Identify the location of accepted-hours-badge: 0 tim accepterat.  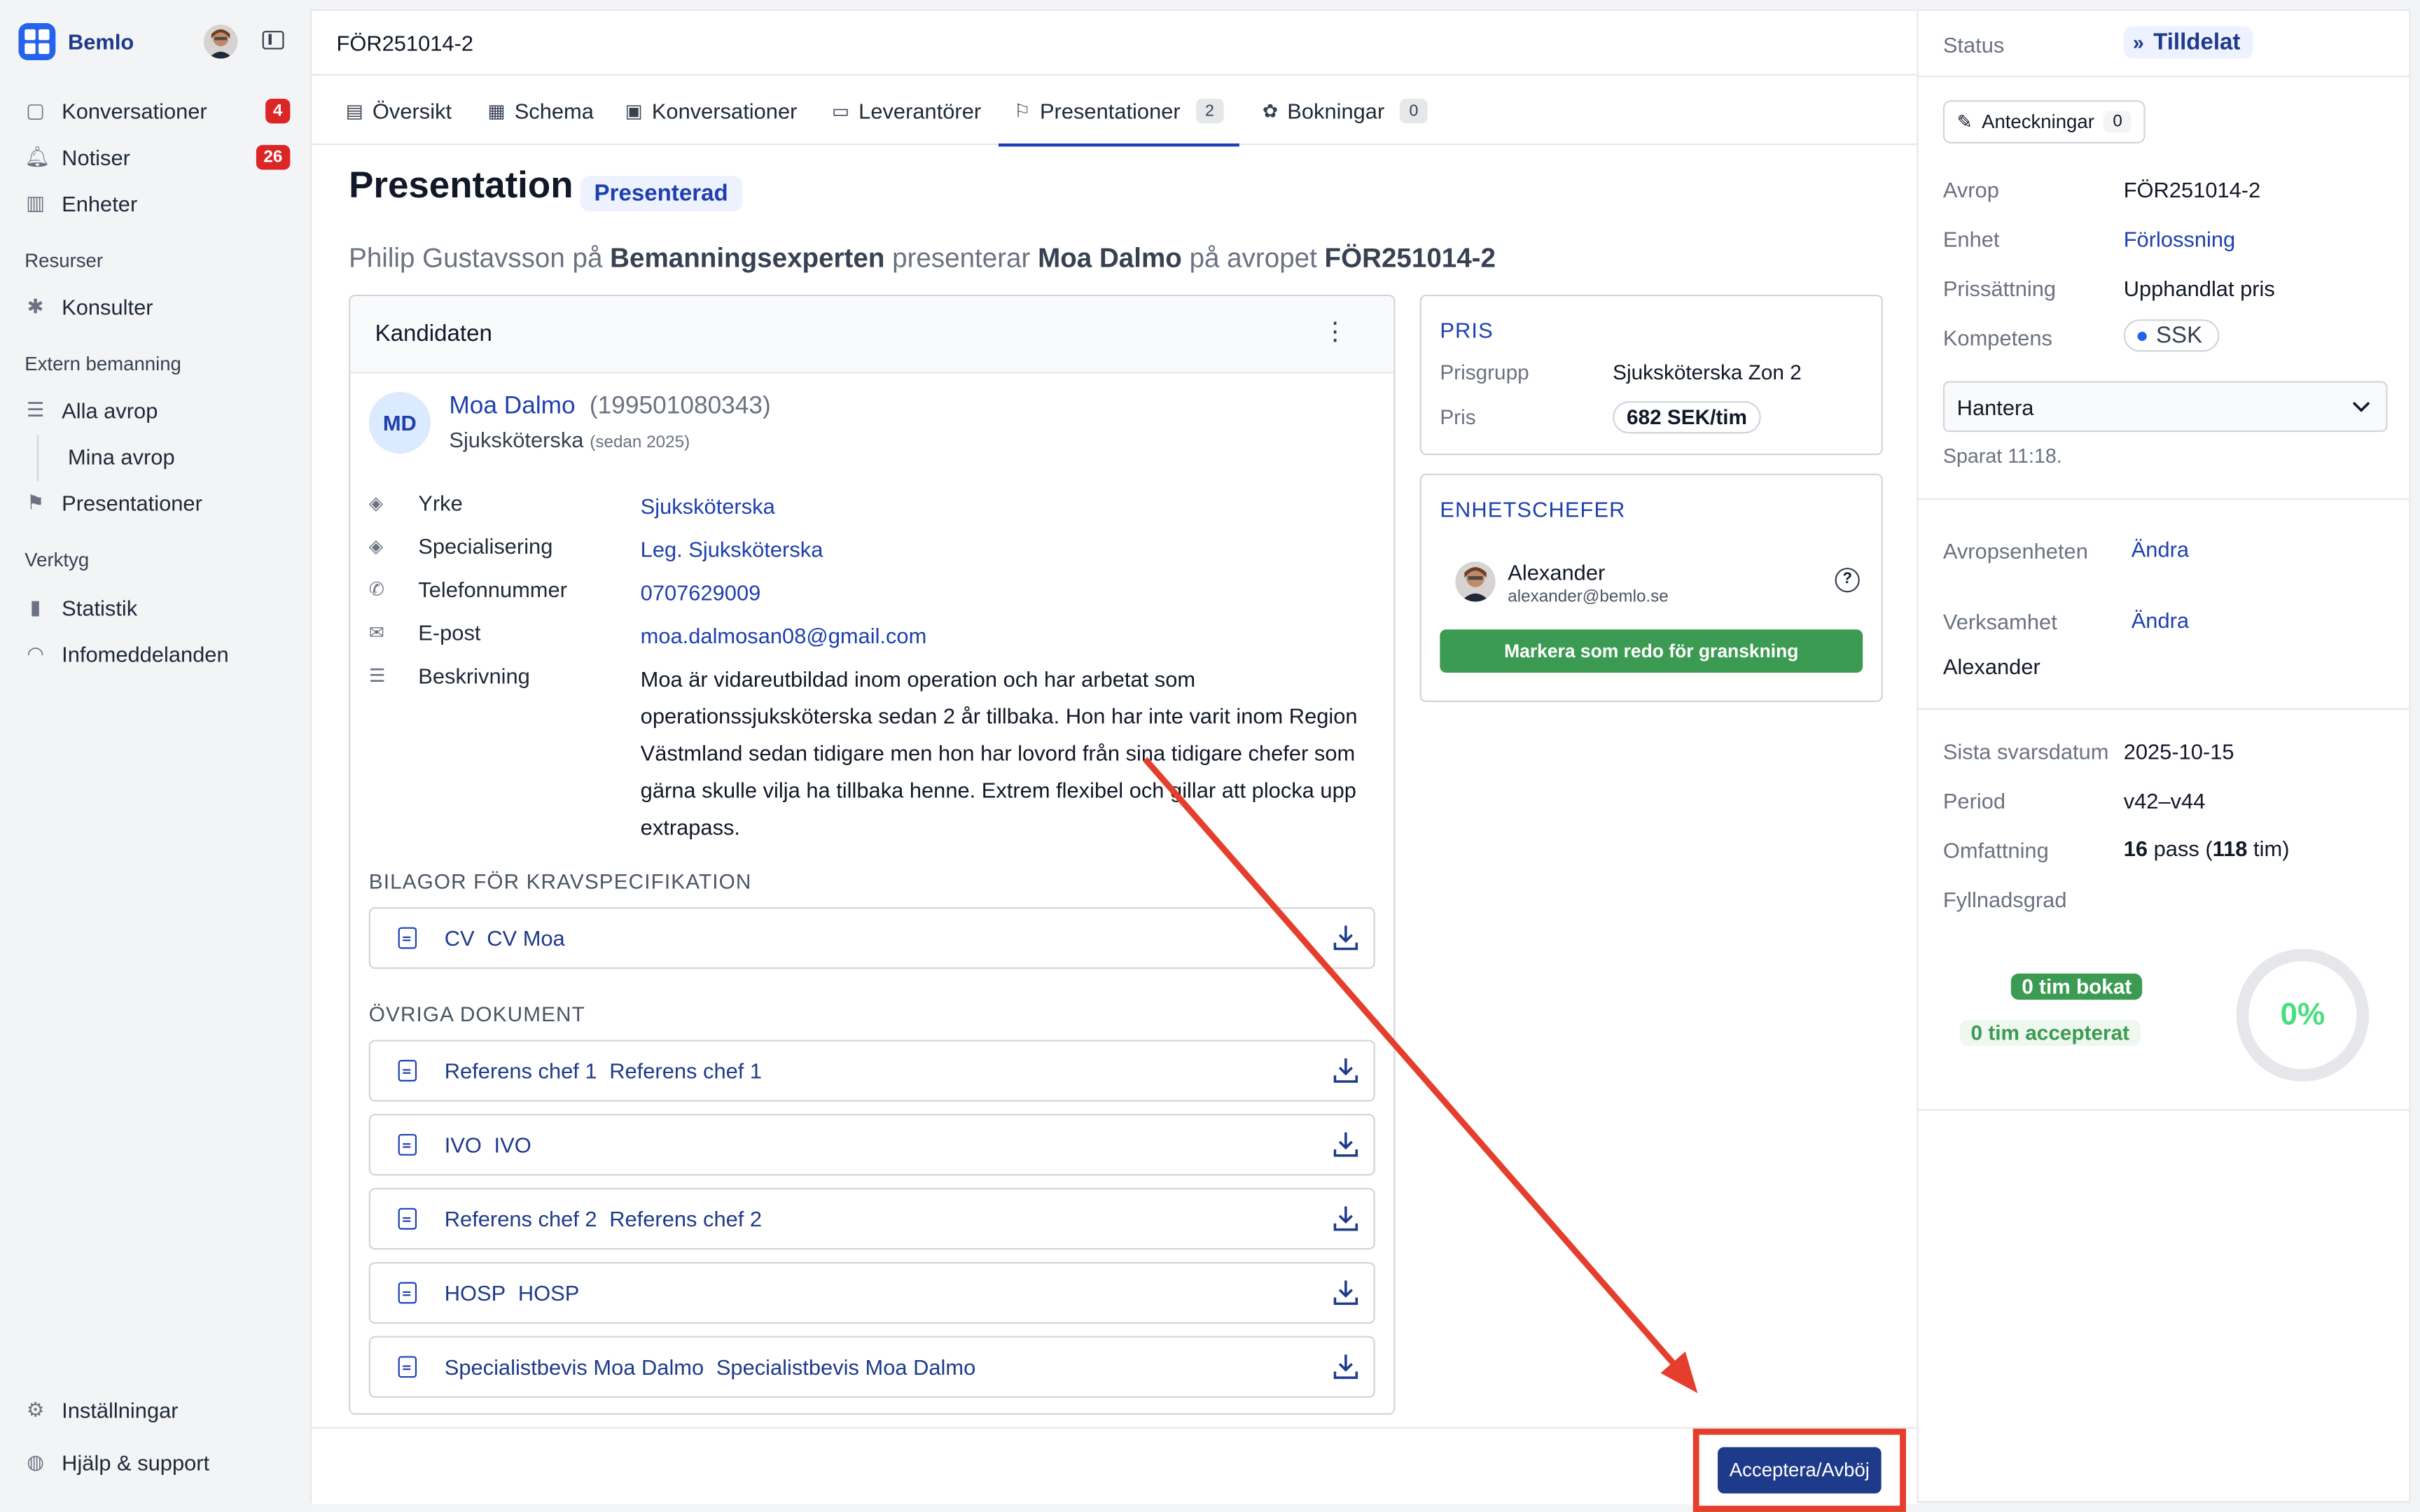
(2050, 1032).